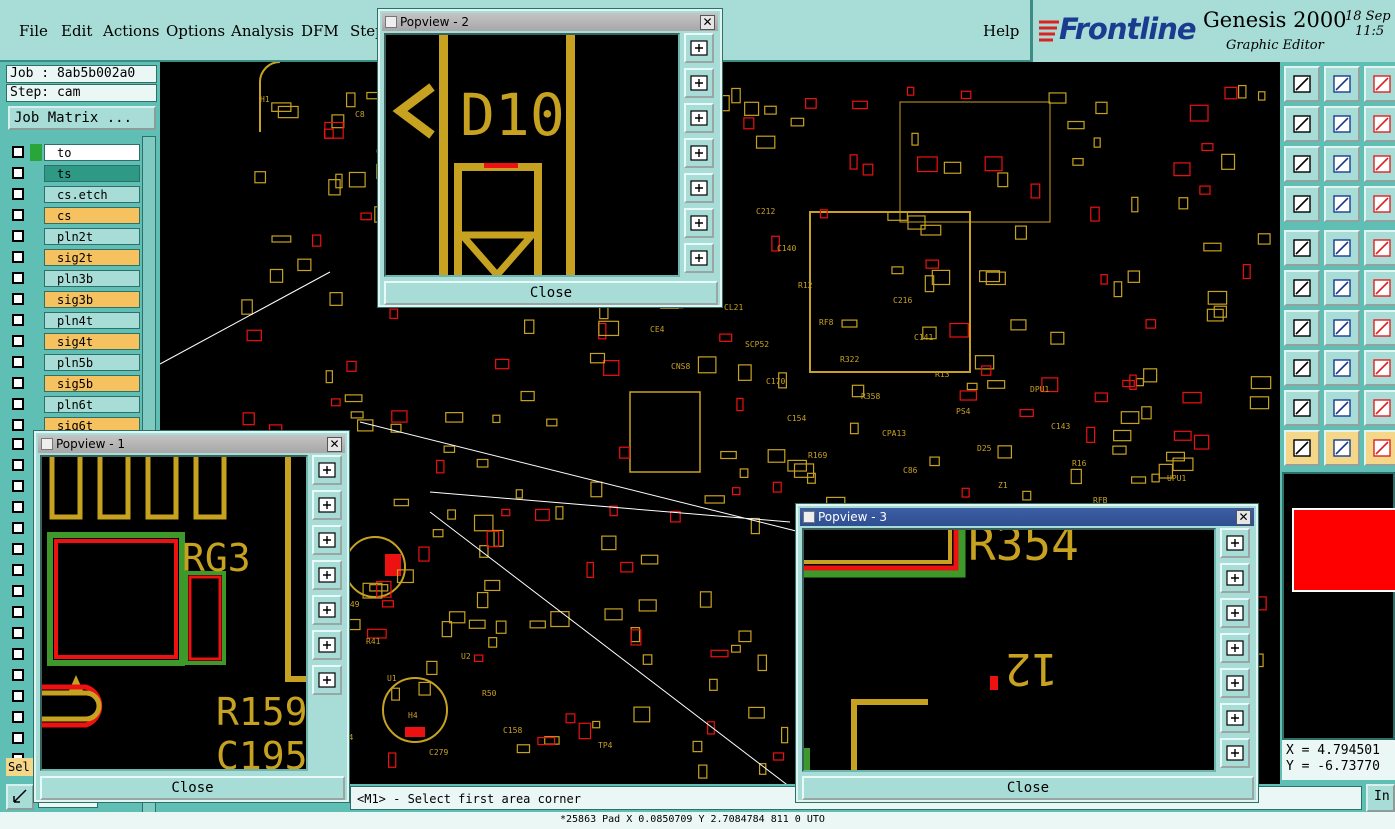 This screenshot has height=829, width=1395. What do you see at coordinates (1302, 448) in the screenshot?
I see `cursor-icon` at bounding box center [1302, 448].